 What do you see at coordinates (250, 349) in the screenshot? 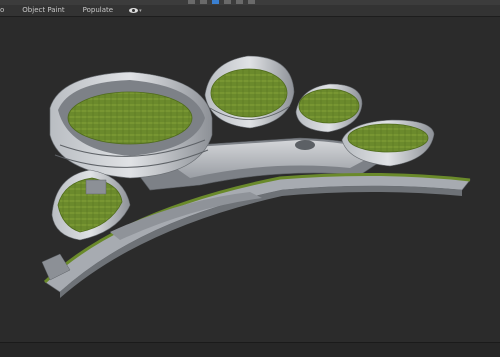
I see `status-bar` at bounding box center [250, 349].